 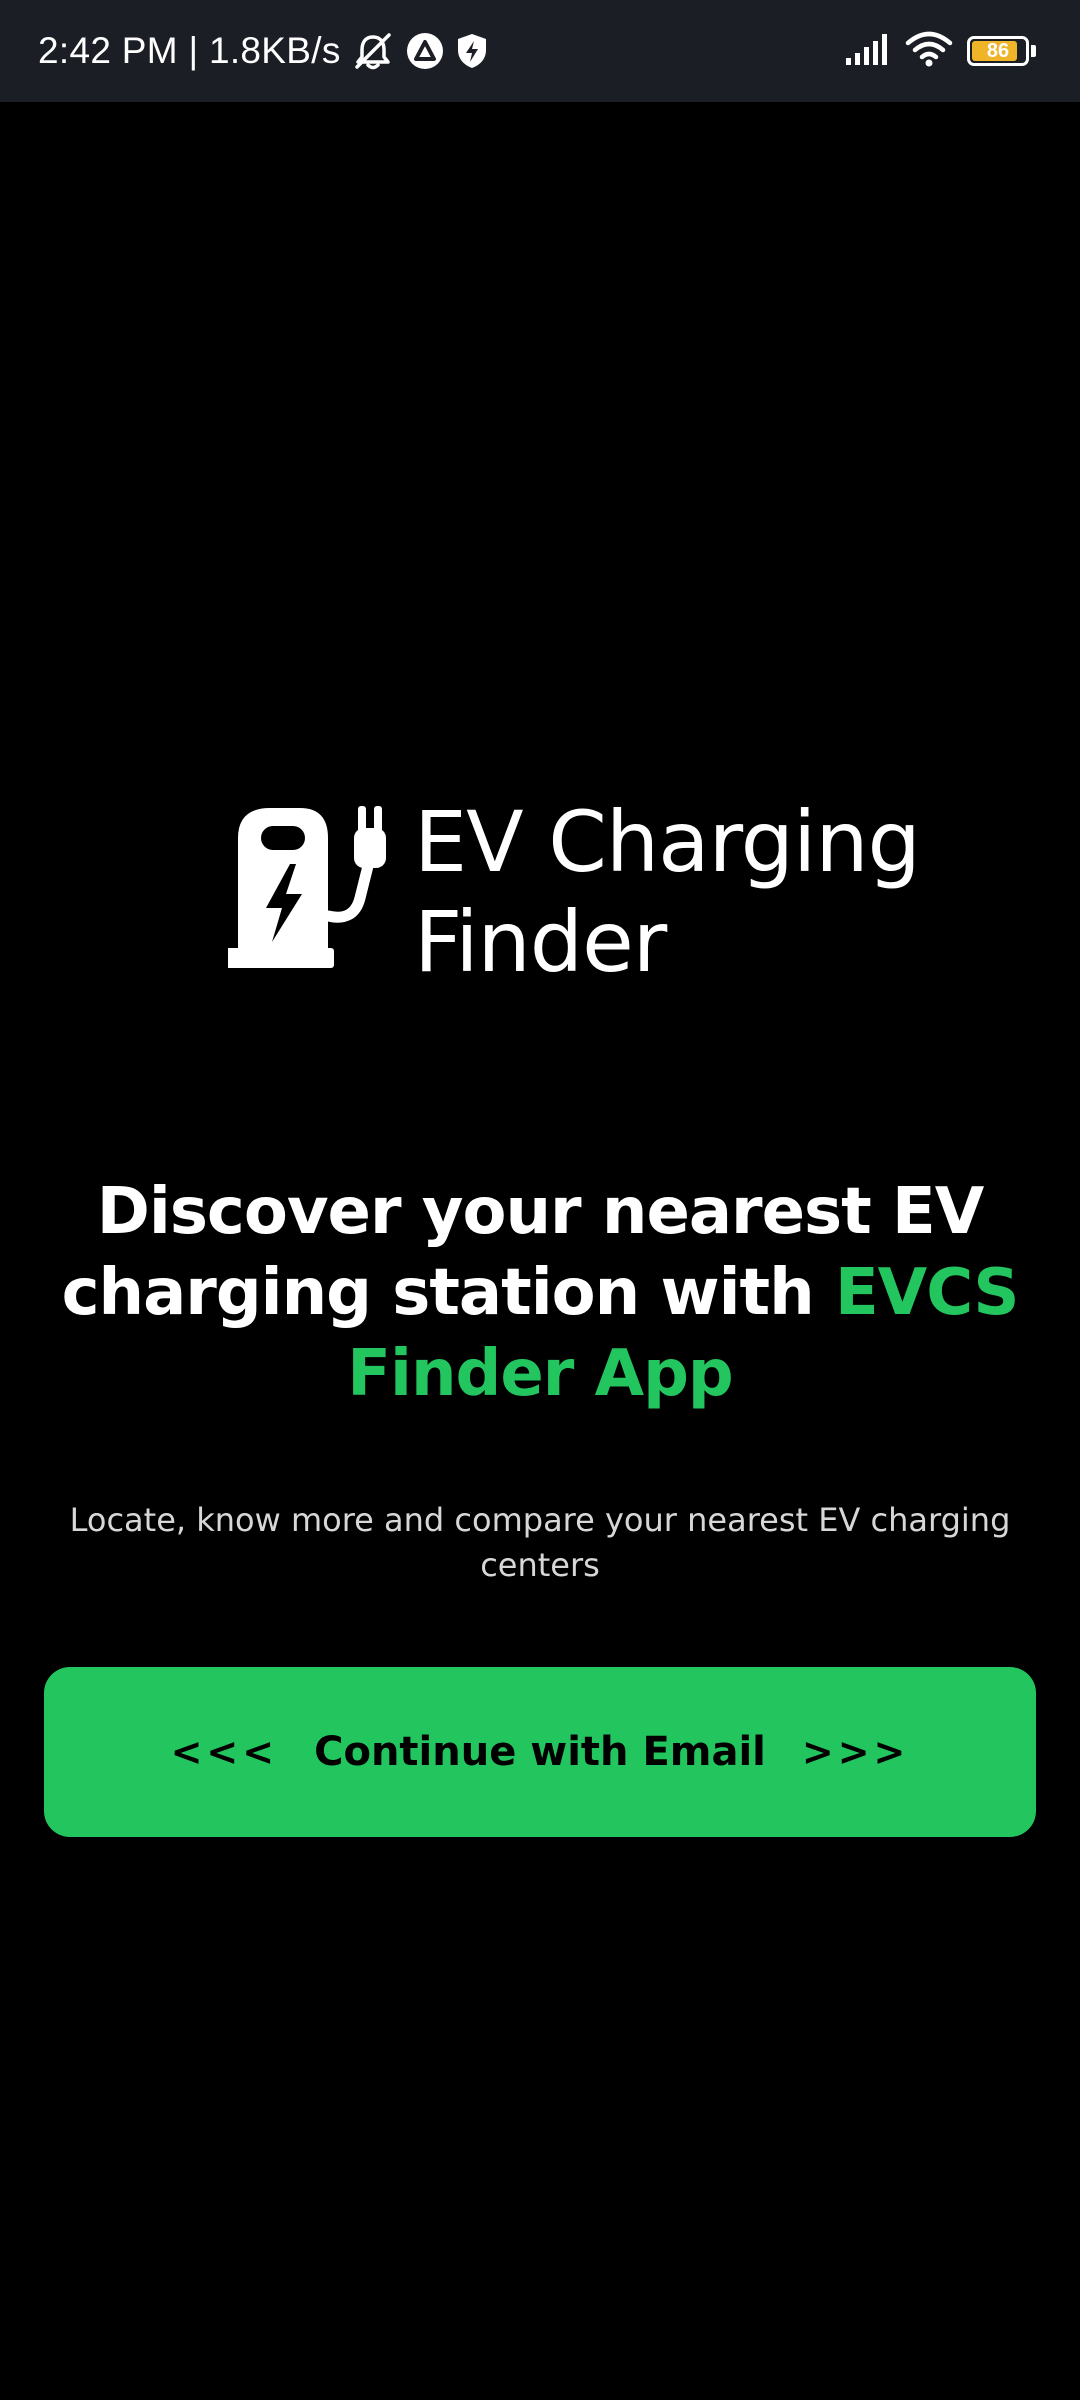 I want to click on signal-icon, so click(x=868, y=51).